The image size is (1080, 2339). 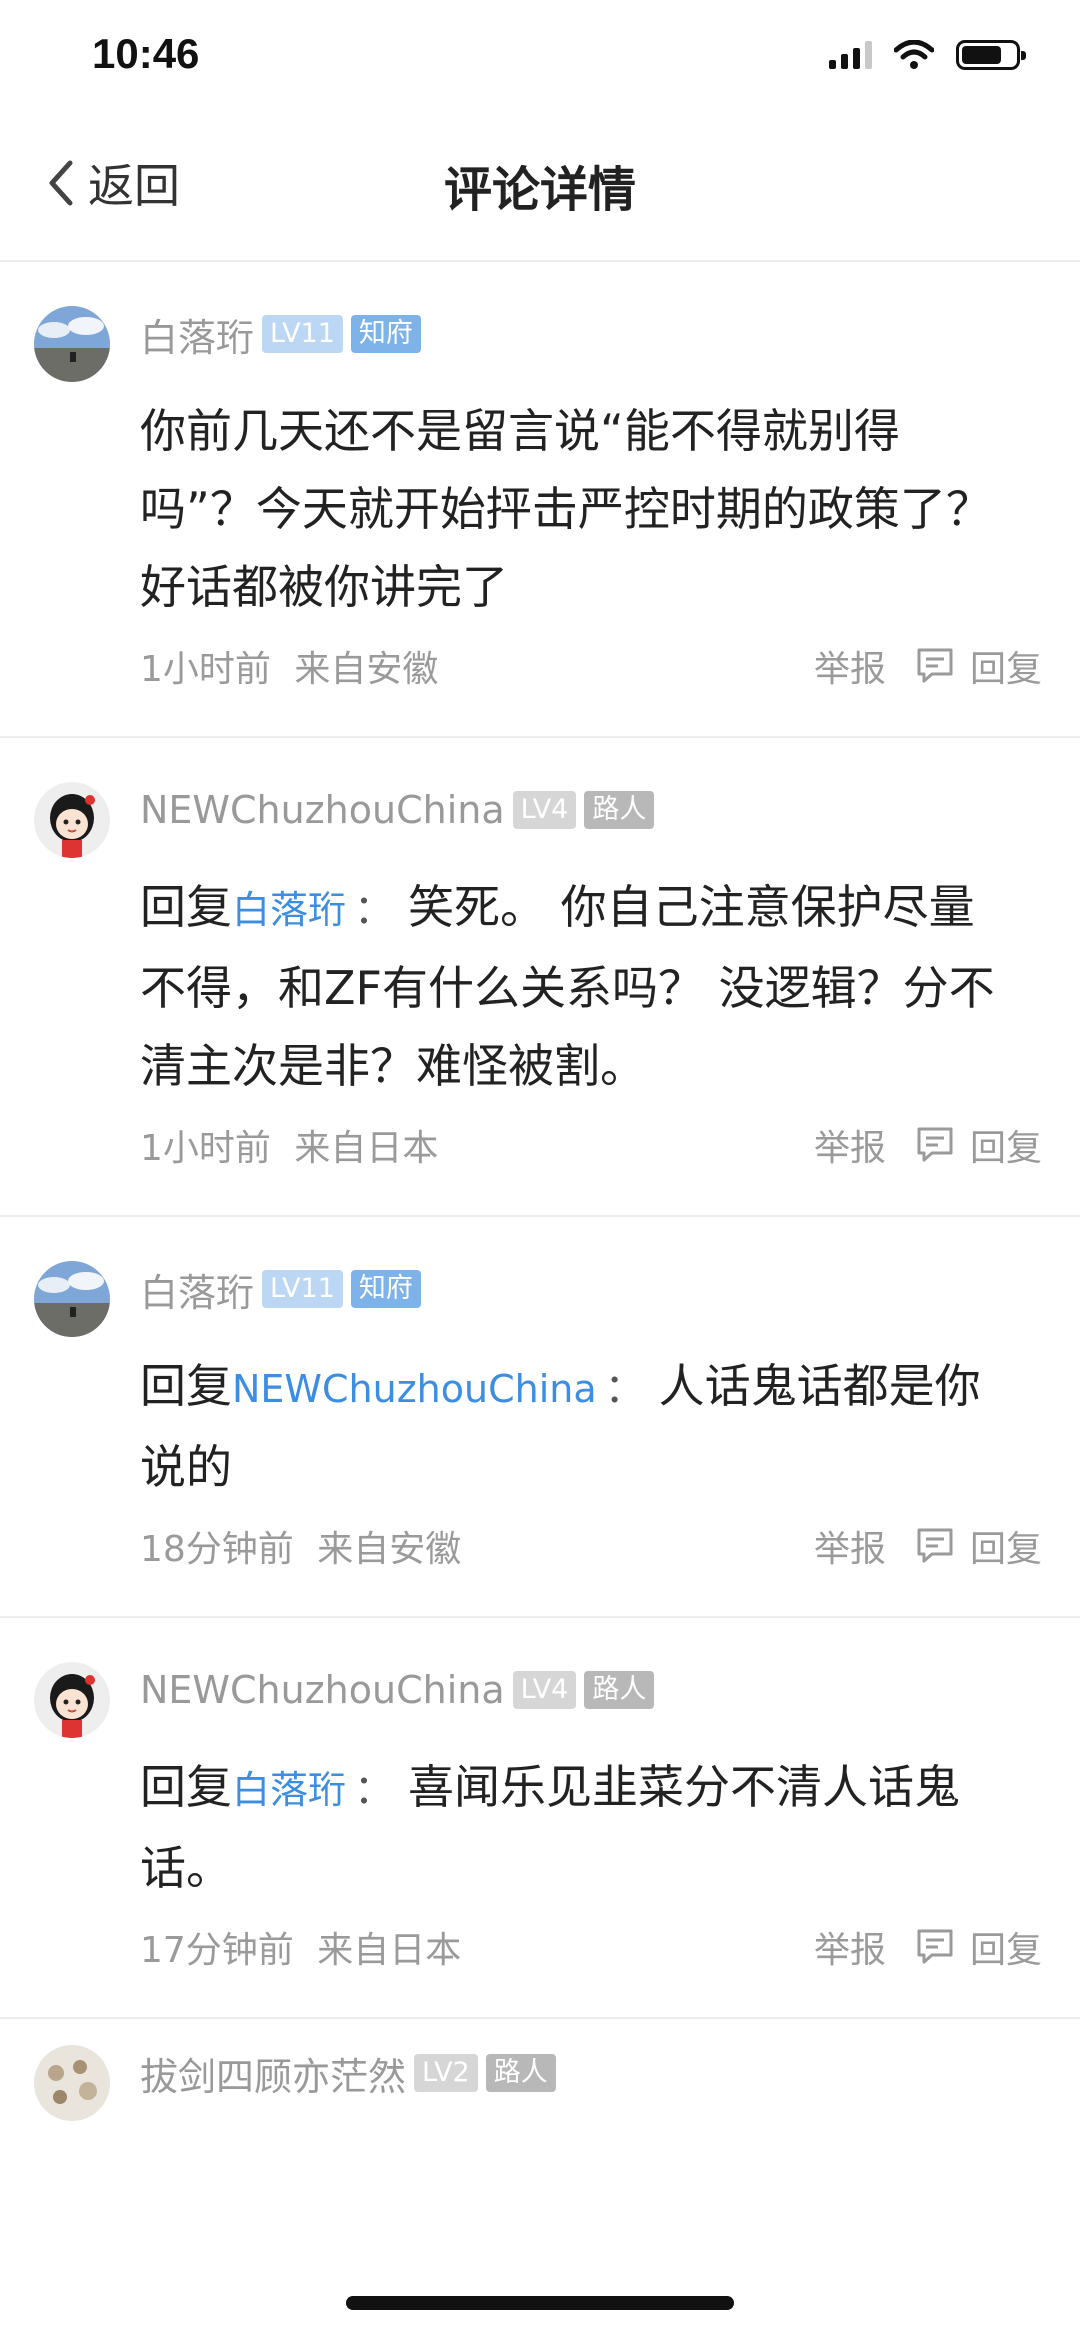 What do you see at coordinates (591, 666) in the screenshot?
I see `comment-meta: 1小时前 来自安徽 举报 回复` at bounding box center [591, 666].